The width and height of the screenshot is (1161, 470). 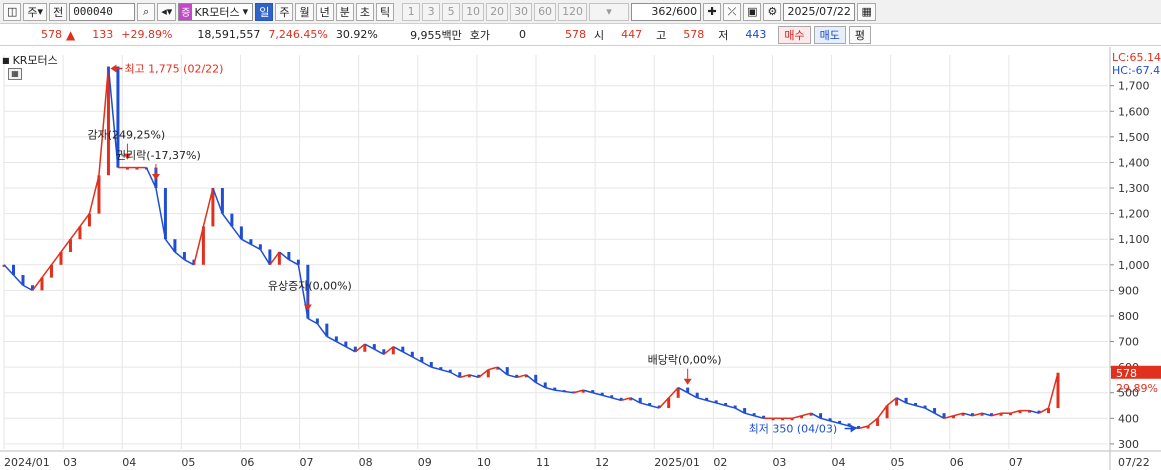 I want to click on low-label: 저, so click(x=723, y=35).